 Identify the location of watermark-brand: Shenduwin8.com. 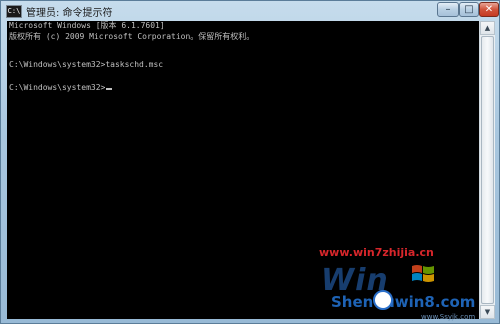
(403, 302).